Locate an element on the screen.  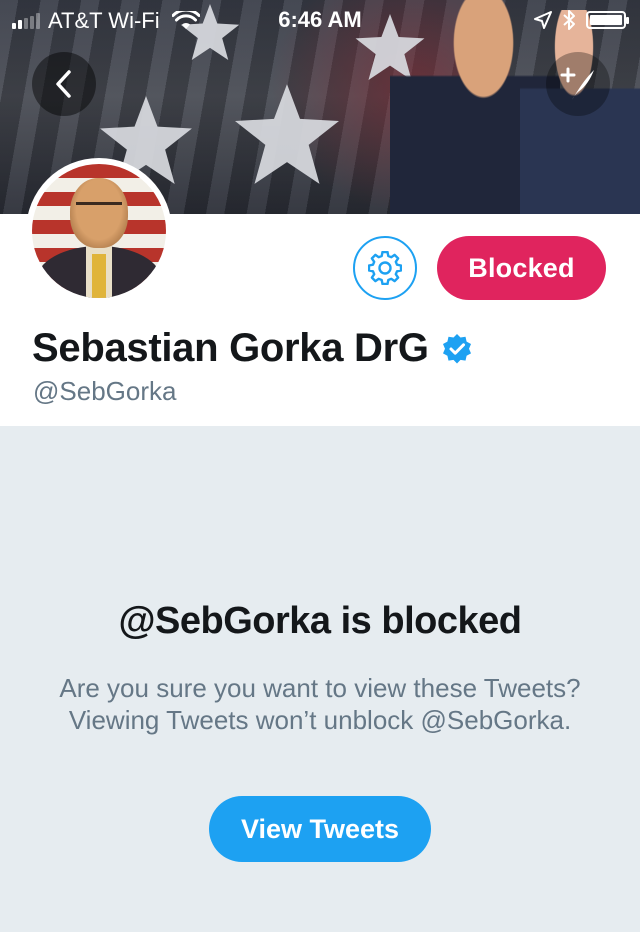
bluetooth-icon is located at coordinates (569, 20).